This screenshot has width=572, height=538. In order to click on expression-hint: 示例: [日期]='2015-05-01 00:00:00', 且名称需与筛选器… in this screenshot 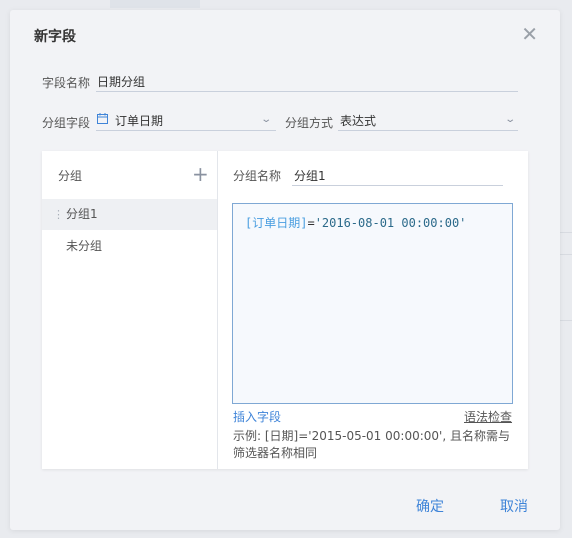, I will do `click(371, 444)`.